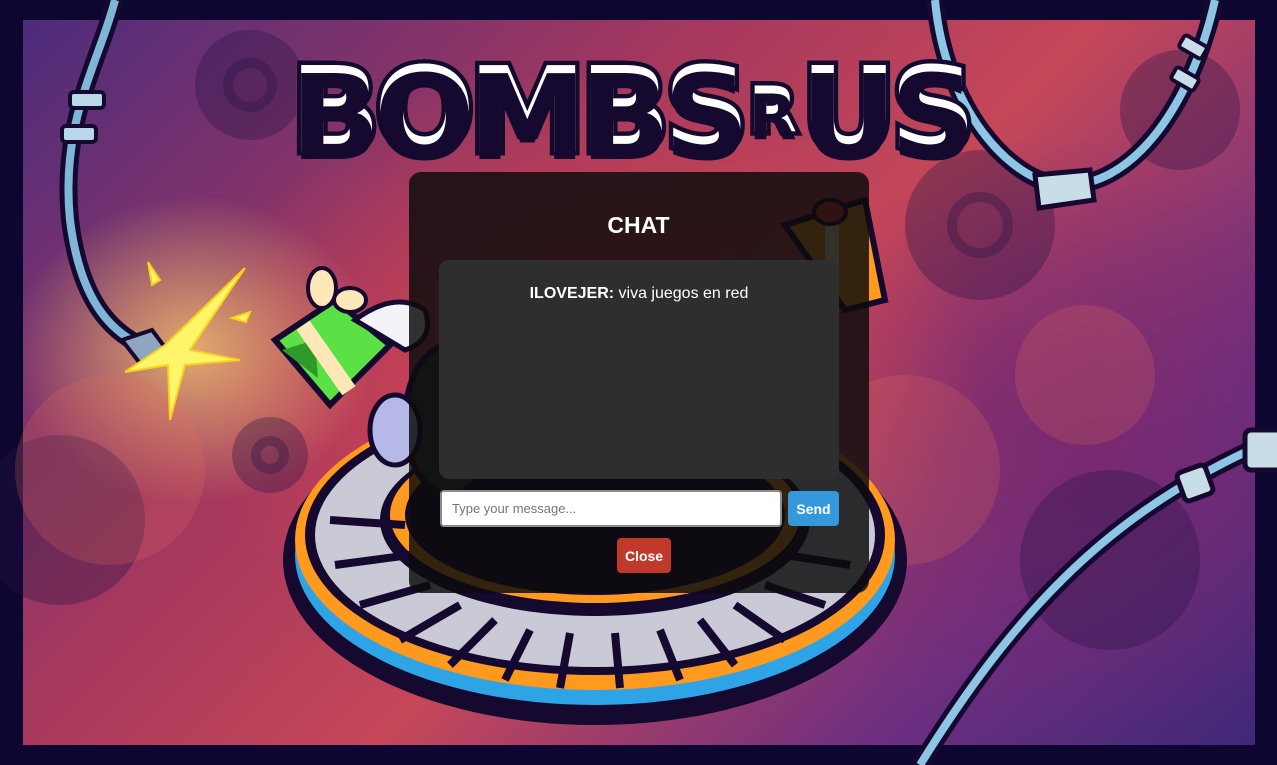 The height and width of the screenshot is (765, 1277). Describe the element at coordinates (116, 184) in the screenshot. I see `left-cable-icon` at that location.